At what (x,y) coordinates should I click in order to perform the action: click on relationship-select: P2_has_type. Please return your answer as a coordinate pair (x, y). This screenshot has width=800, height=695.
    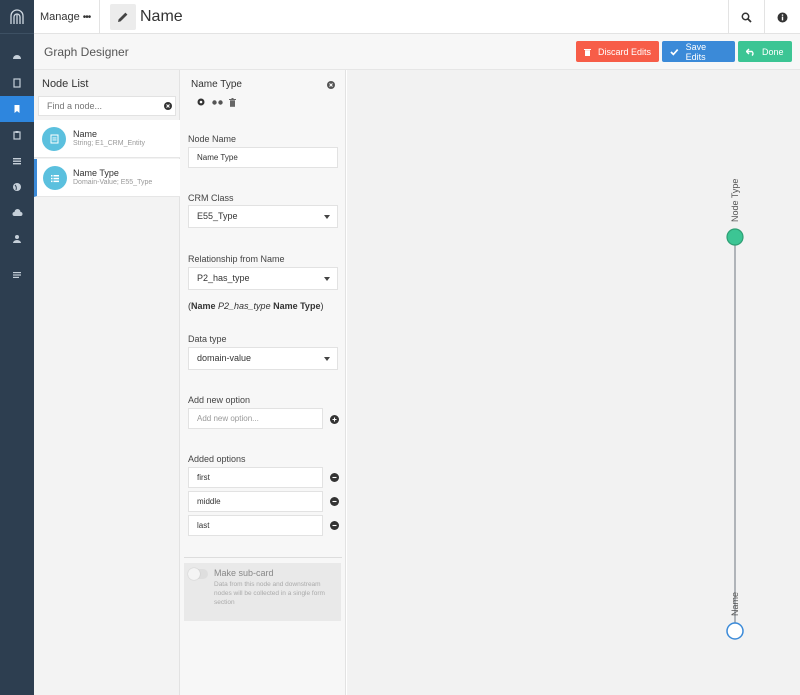
    Looking at the image, I should click on (263, 278).